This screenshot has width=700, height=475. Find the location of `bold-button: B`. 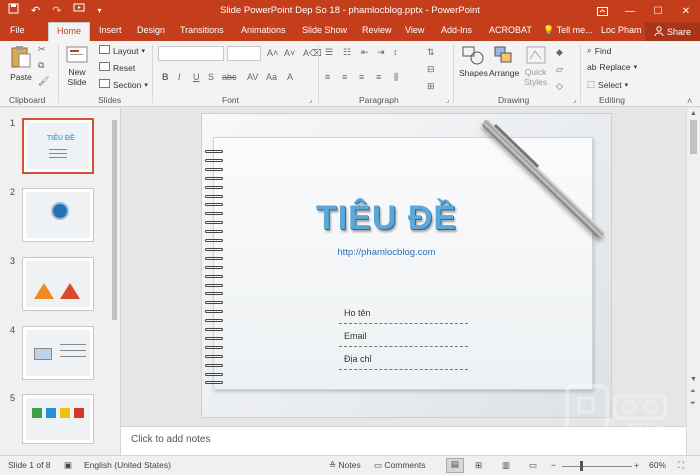

bold-button: B is located at coordinates (165, 77).